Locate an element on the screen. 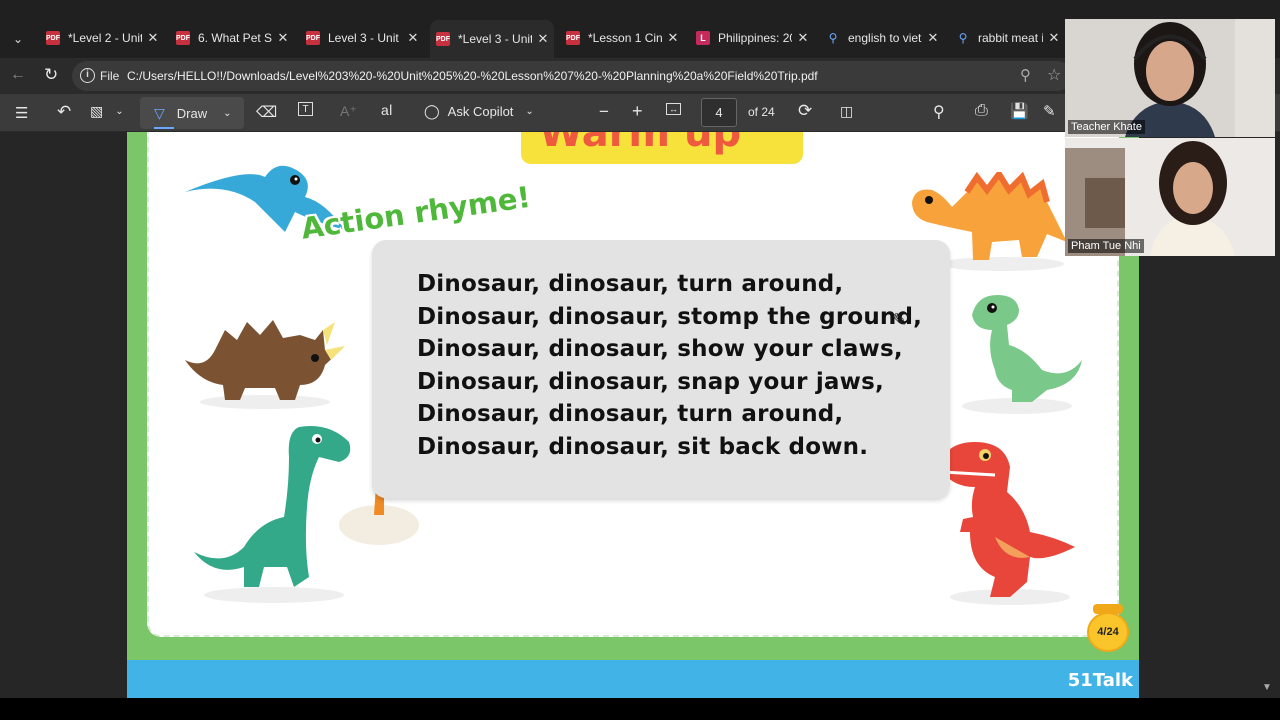 This screenshot has height=720, width=1280. tab-1: PDF *Level 2 - Unit ✕ is located at coordinates (102, 38).